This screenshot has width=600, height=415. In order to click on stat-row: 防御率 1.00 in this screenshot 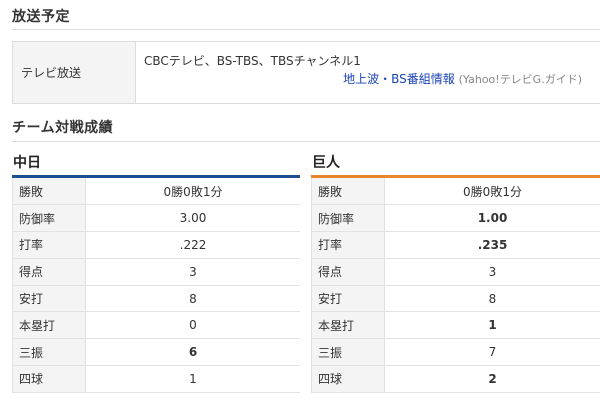, I will do `click(455, 218)`.